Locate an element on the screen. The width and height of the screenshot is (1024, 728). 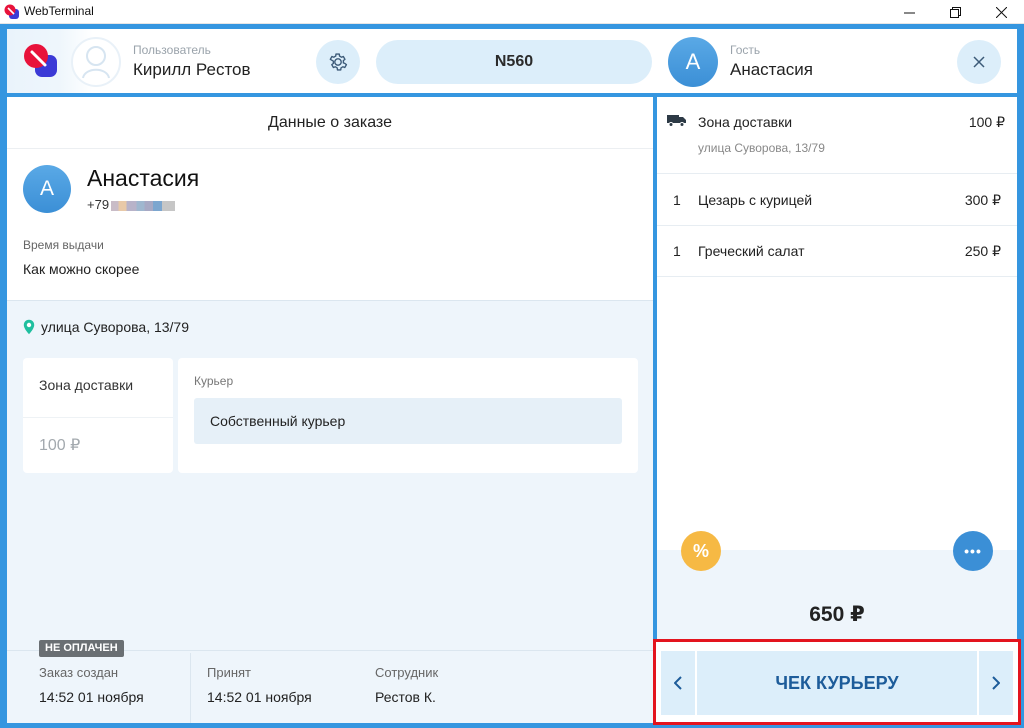
payment-status-badge: НЕ ОПЛАЧЕН is located at coordinates (81, 648).